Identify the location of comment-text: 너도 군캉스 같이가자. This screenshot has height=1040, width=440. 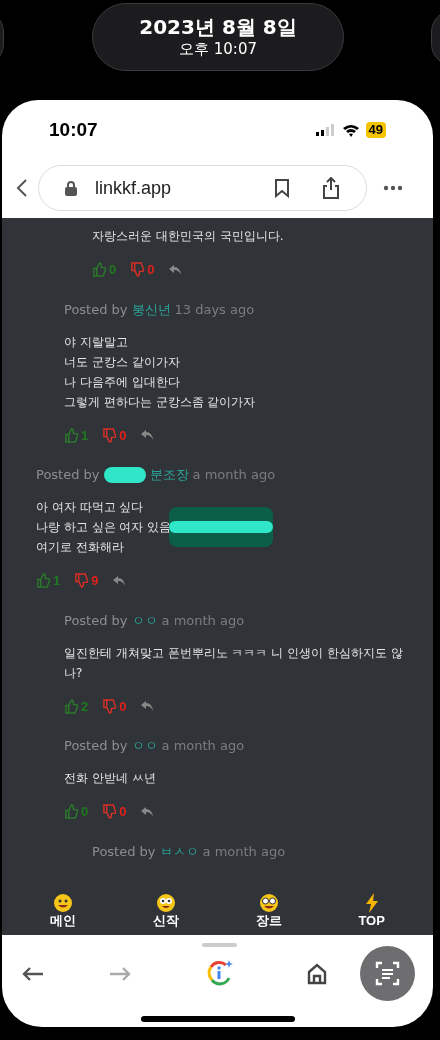
(122, 362).